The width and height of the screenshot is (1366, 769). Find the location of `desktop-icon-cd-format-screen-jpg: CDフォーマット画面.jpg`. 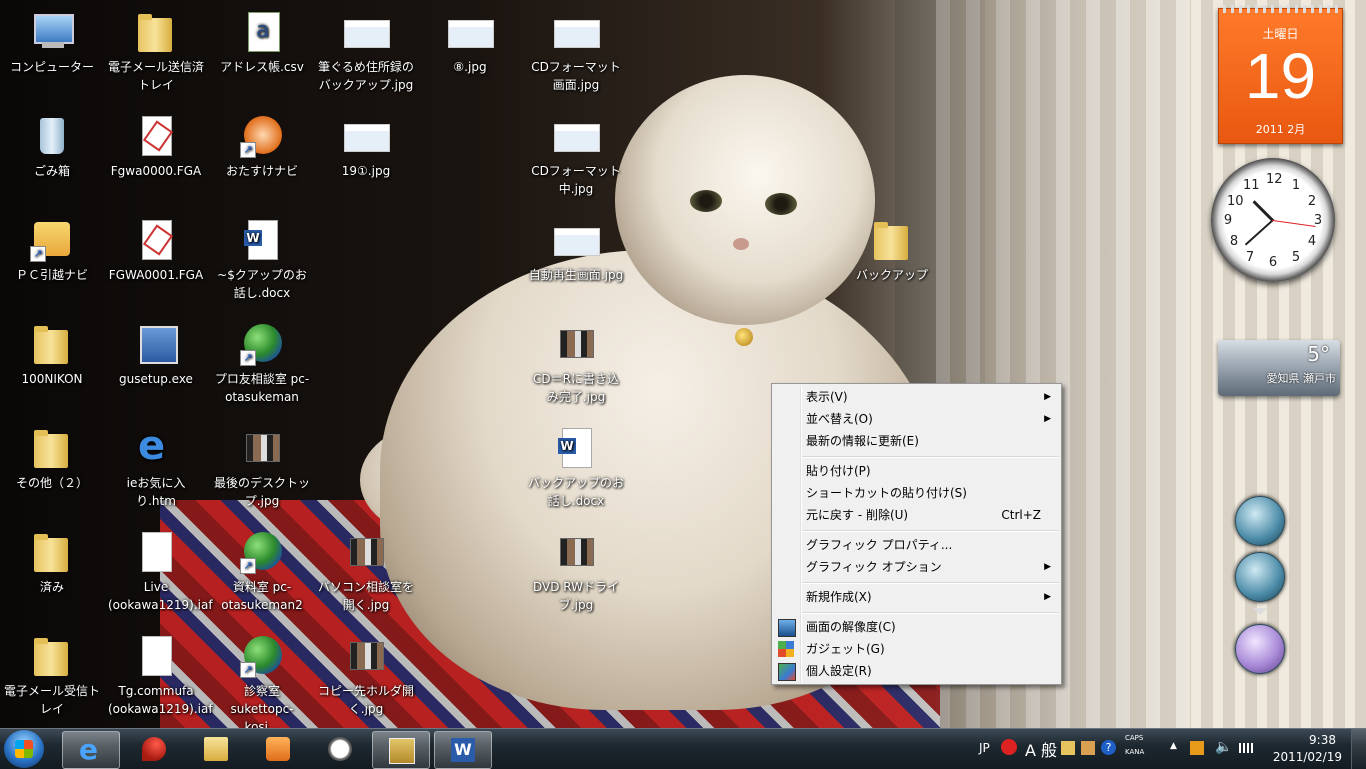

desktop-icon-cd-format-screen-jpg: CDフォーマット画面.jpg is located at coordinates (576, 51).